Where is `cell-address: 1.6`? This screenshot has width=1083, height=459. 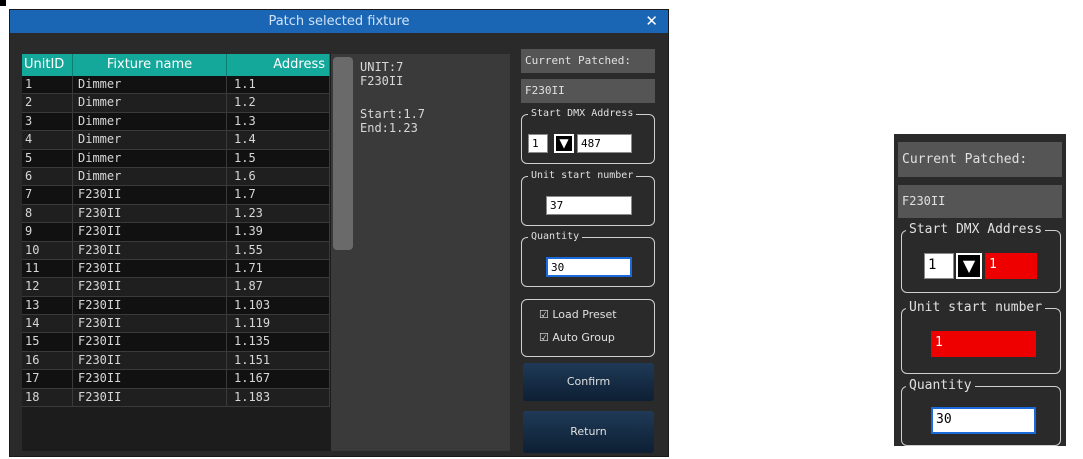
cell-address: 1.6 is located at coordinates (278, 176).